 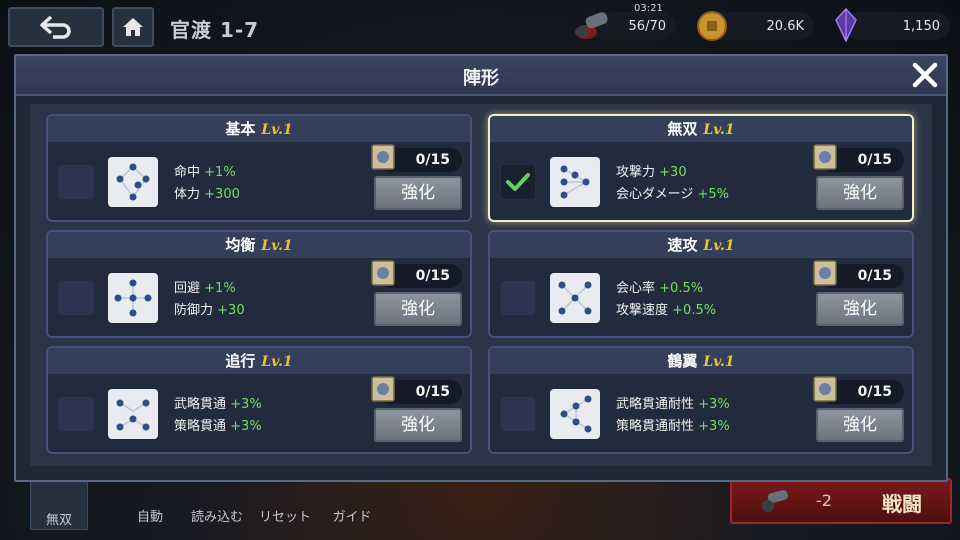 I want to click on back-arrow-icon, so click(x=55, y=27).